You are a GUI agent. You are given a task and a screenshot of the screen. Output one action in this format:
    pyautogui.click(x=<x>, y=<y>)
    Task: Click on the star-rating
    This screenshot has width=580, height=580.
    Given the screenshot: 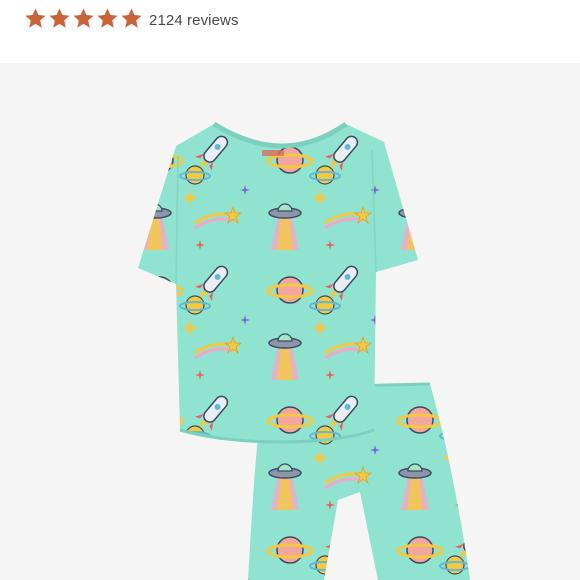 What is the action you would take?
    pyautogui.click(x=83, y=18)
    